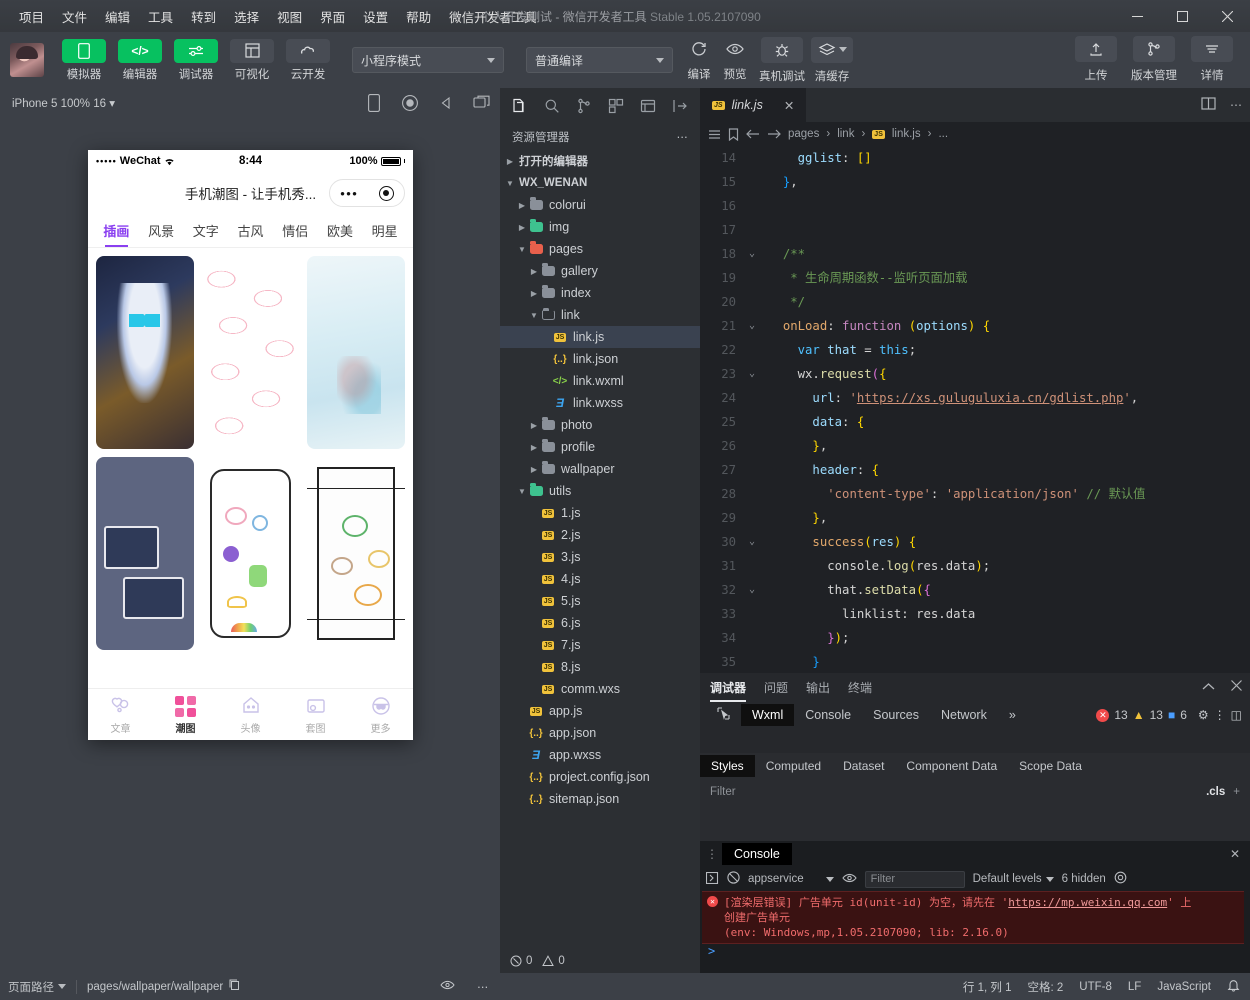 The width and height of the screenshot is (1250, 1000). What do you see at coordinates (1220, 715) in the screenshot?
I see `kebab-icon: ⋮` at bounding box center [1220, 715].